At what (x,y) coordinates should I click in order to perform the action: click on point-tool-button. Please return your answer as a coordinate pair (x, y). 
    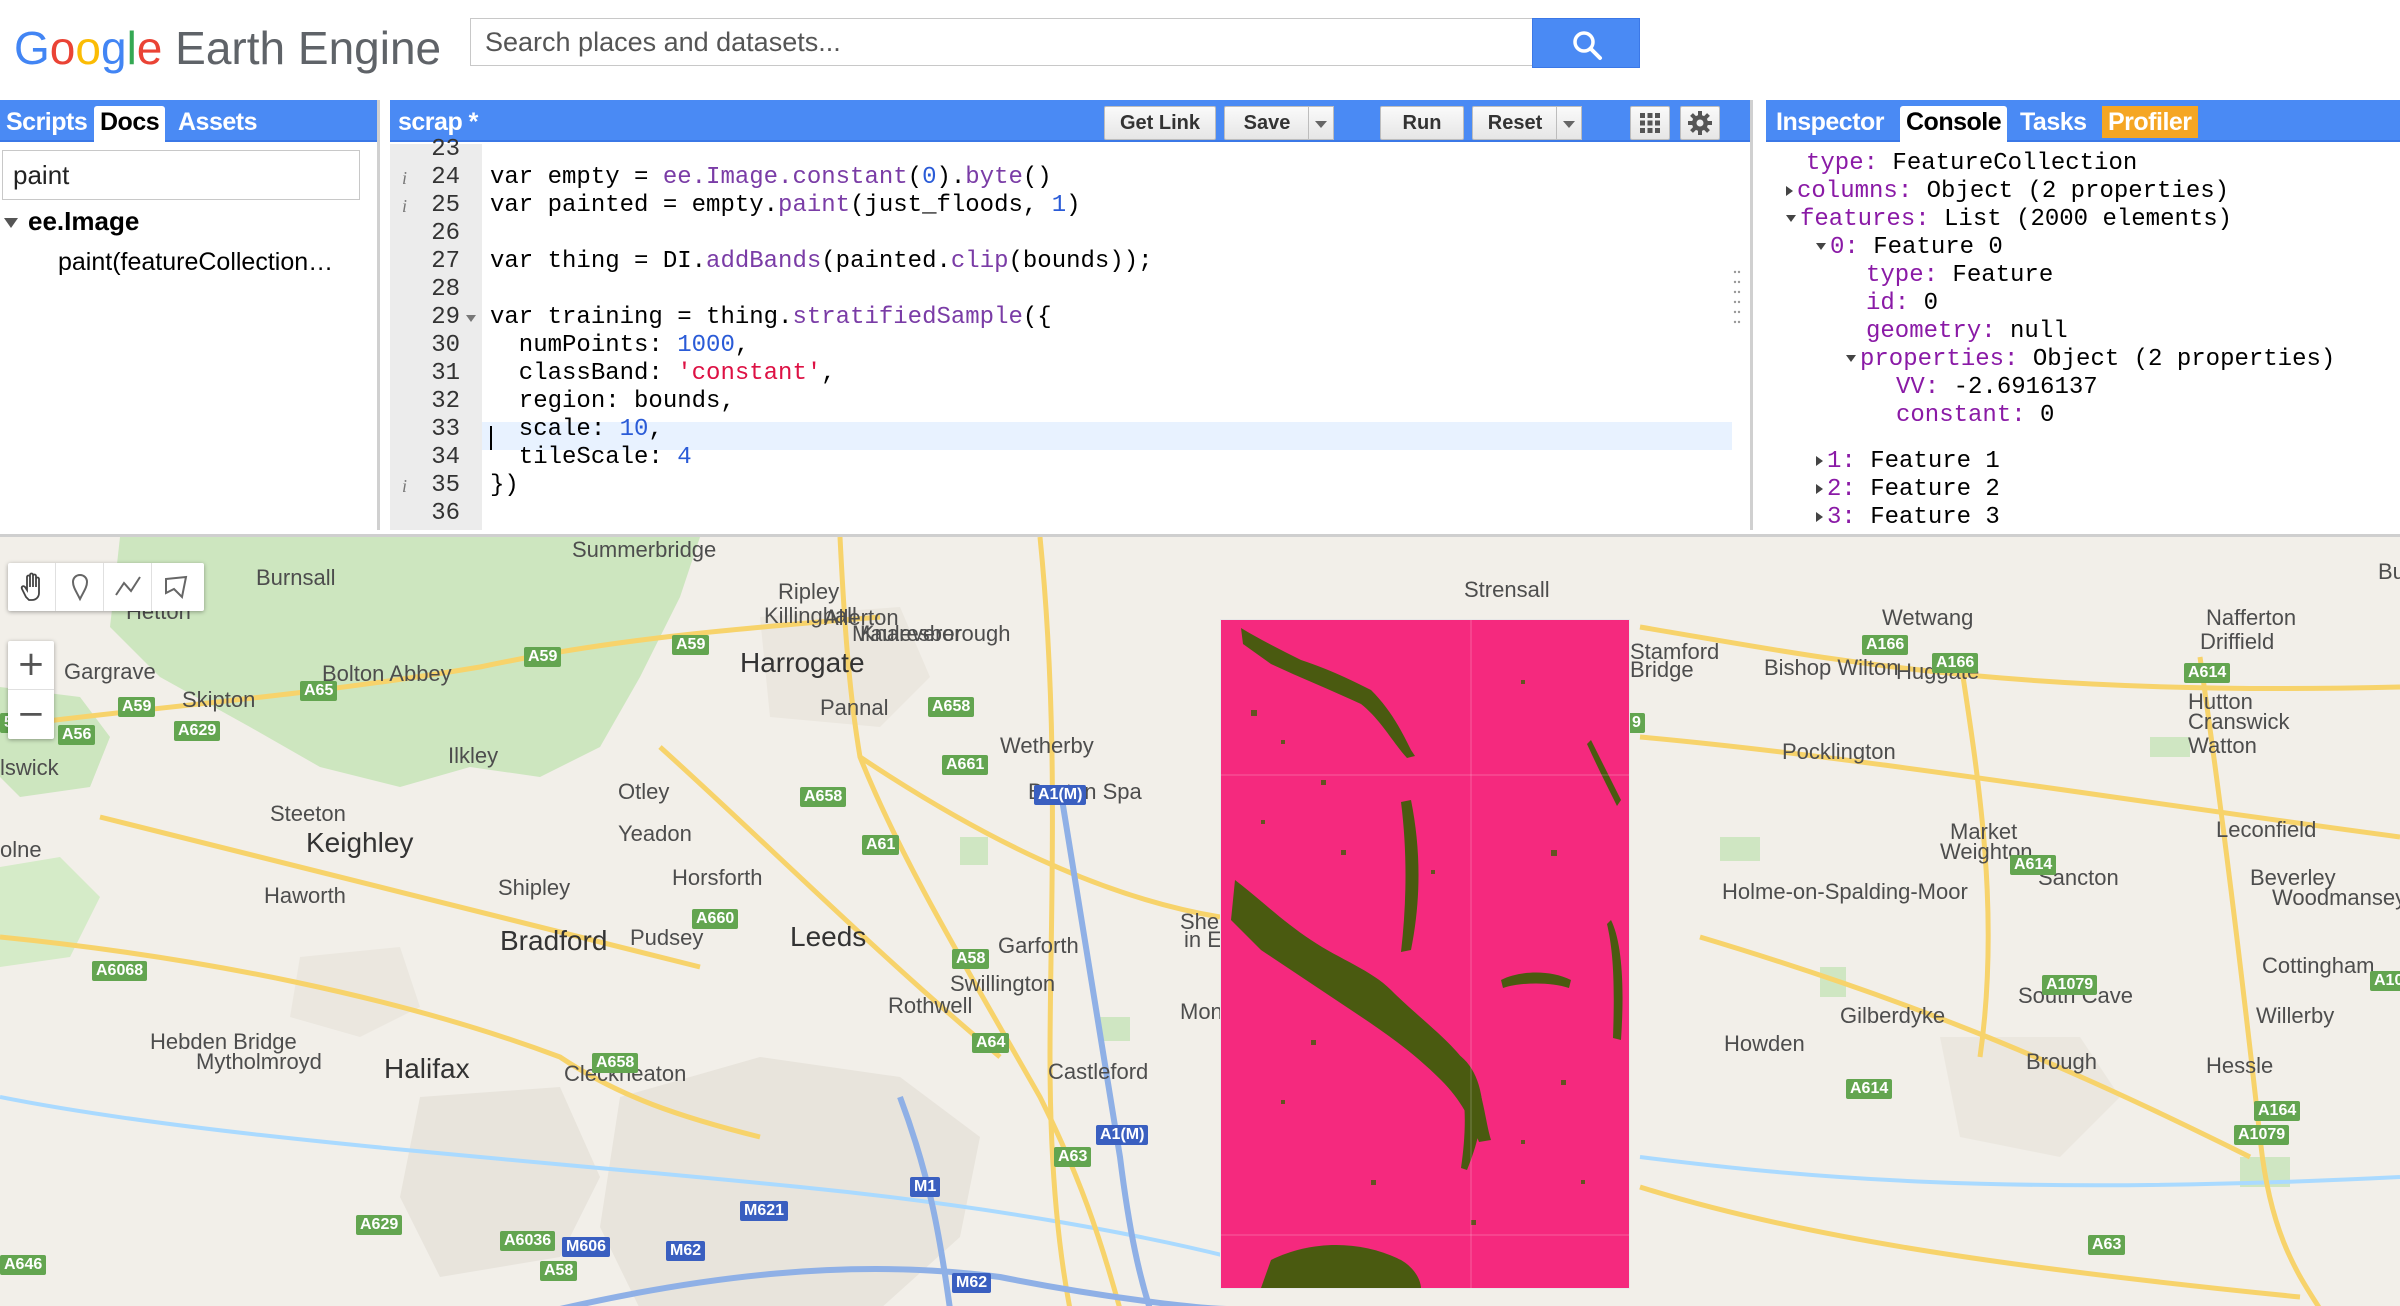
    Looking at the image, I should click on (80, 587).